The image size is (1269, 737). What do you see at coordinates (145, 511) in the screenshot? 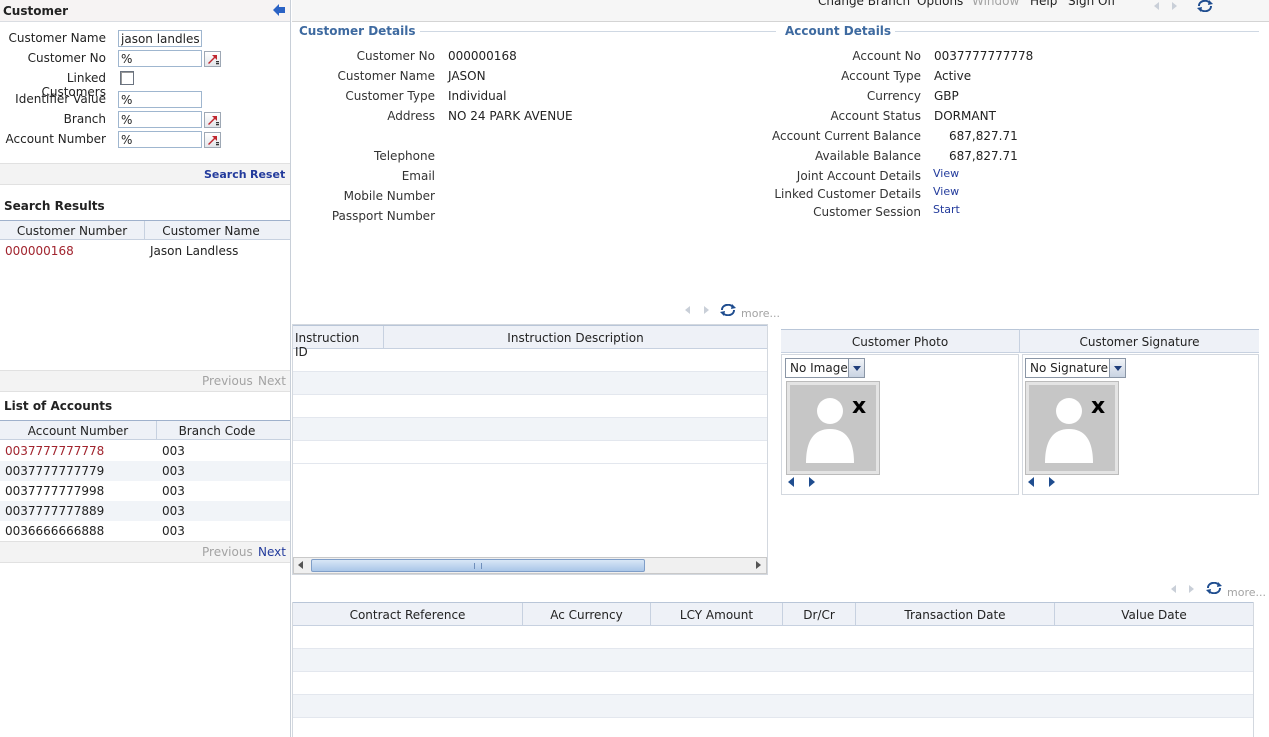
I see `table-row: 0037777777889 003` at bounding box center [145, 511].